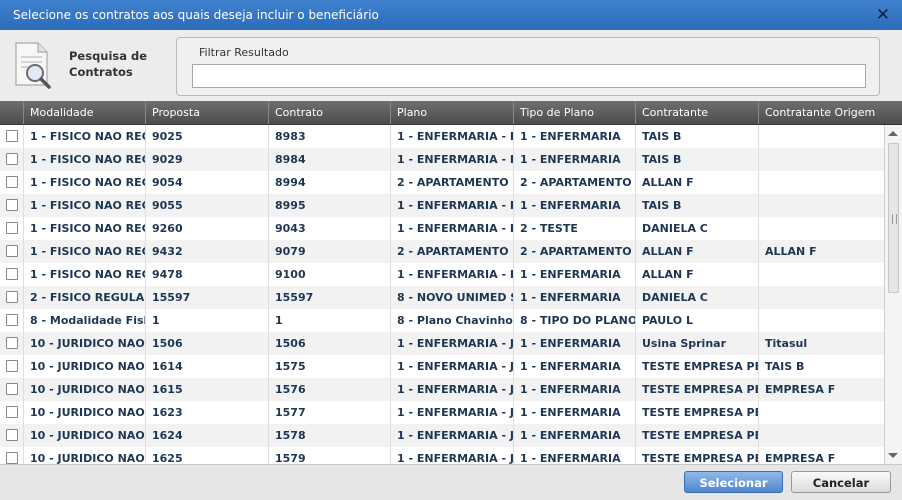 This screenshot has height=500, width=902. Describe the element at coordinates (696, 112) in the screenshot. I see `header-col-contratante: Contratante` at that location.